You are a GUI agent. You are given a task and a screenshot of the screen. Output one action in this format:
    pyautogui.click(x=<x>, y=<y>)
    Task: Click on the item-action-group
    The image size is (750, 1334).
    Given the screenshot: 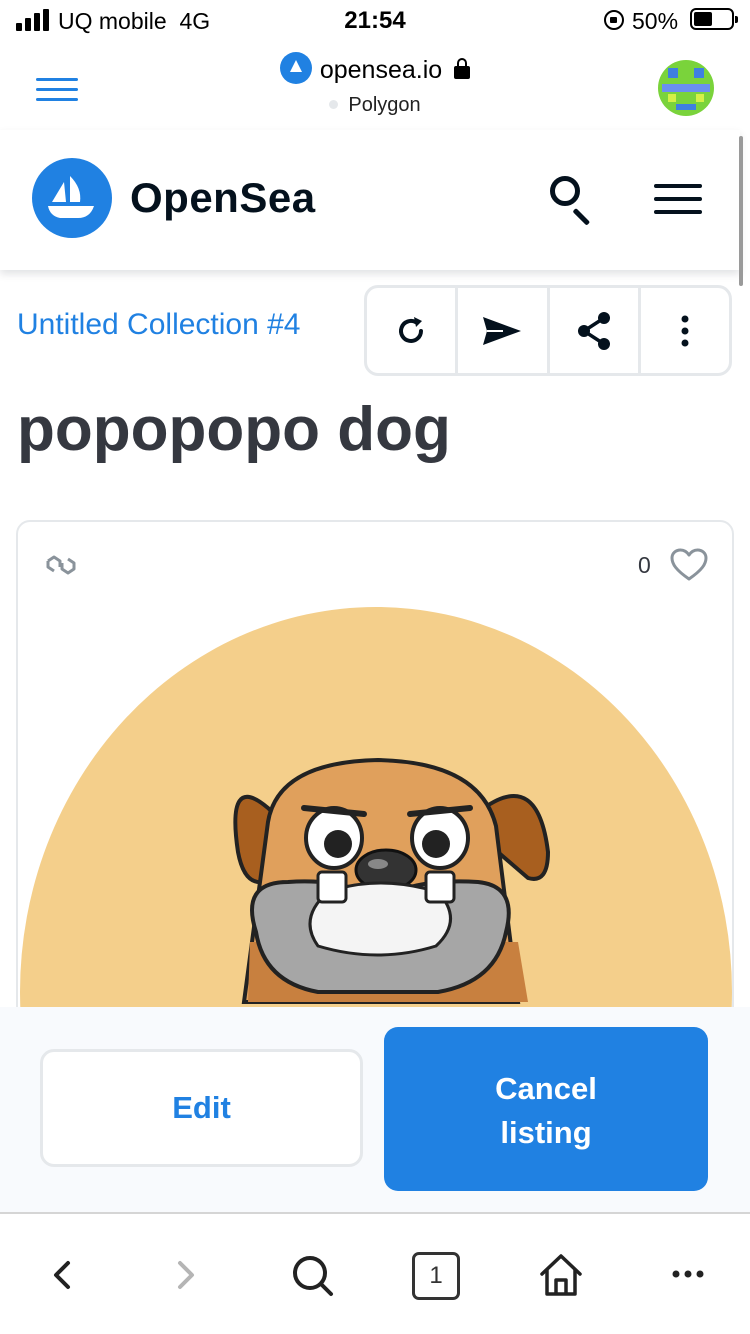 What is the action you would take?
    pyautogui.click(x=548, y=330)
    